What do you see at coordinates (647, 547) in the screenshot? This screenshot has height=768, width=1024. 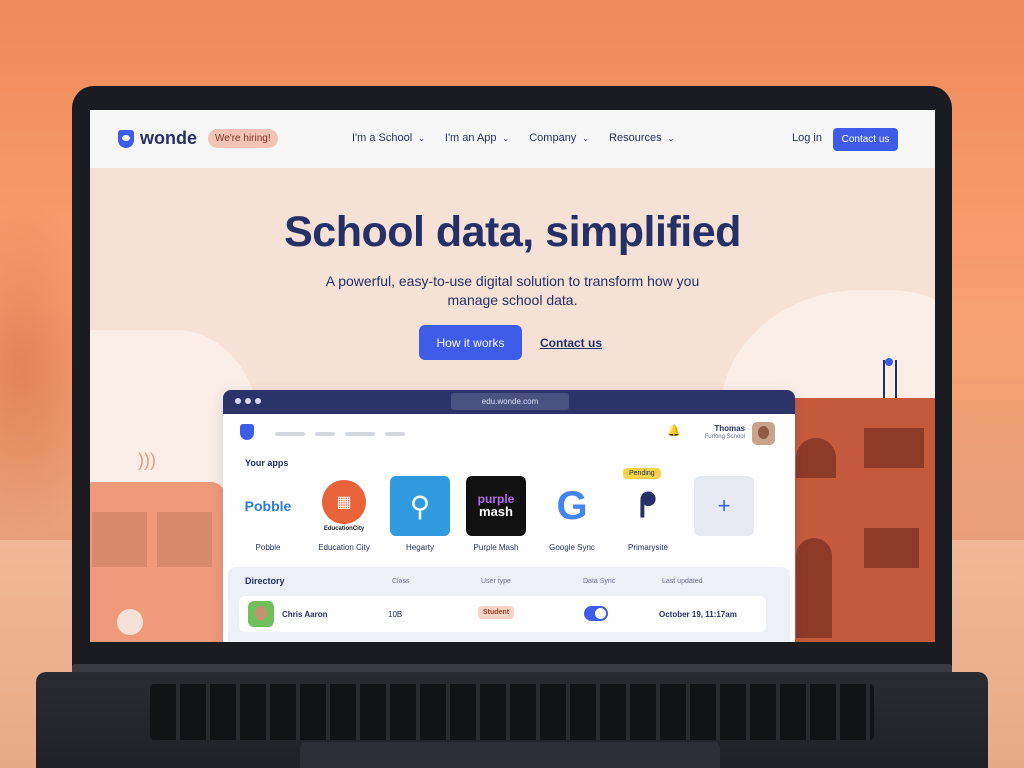 I see `app-tile-label: Primarysite` at bounding box center [647, 547].